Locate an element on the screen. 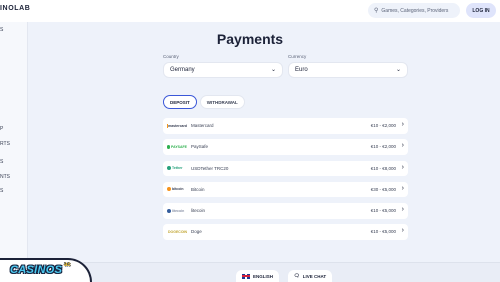  country-label: Country is located at coordinates (171, 56).